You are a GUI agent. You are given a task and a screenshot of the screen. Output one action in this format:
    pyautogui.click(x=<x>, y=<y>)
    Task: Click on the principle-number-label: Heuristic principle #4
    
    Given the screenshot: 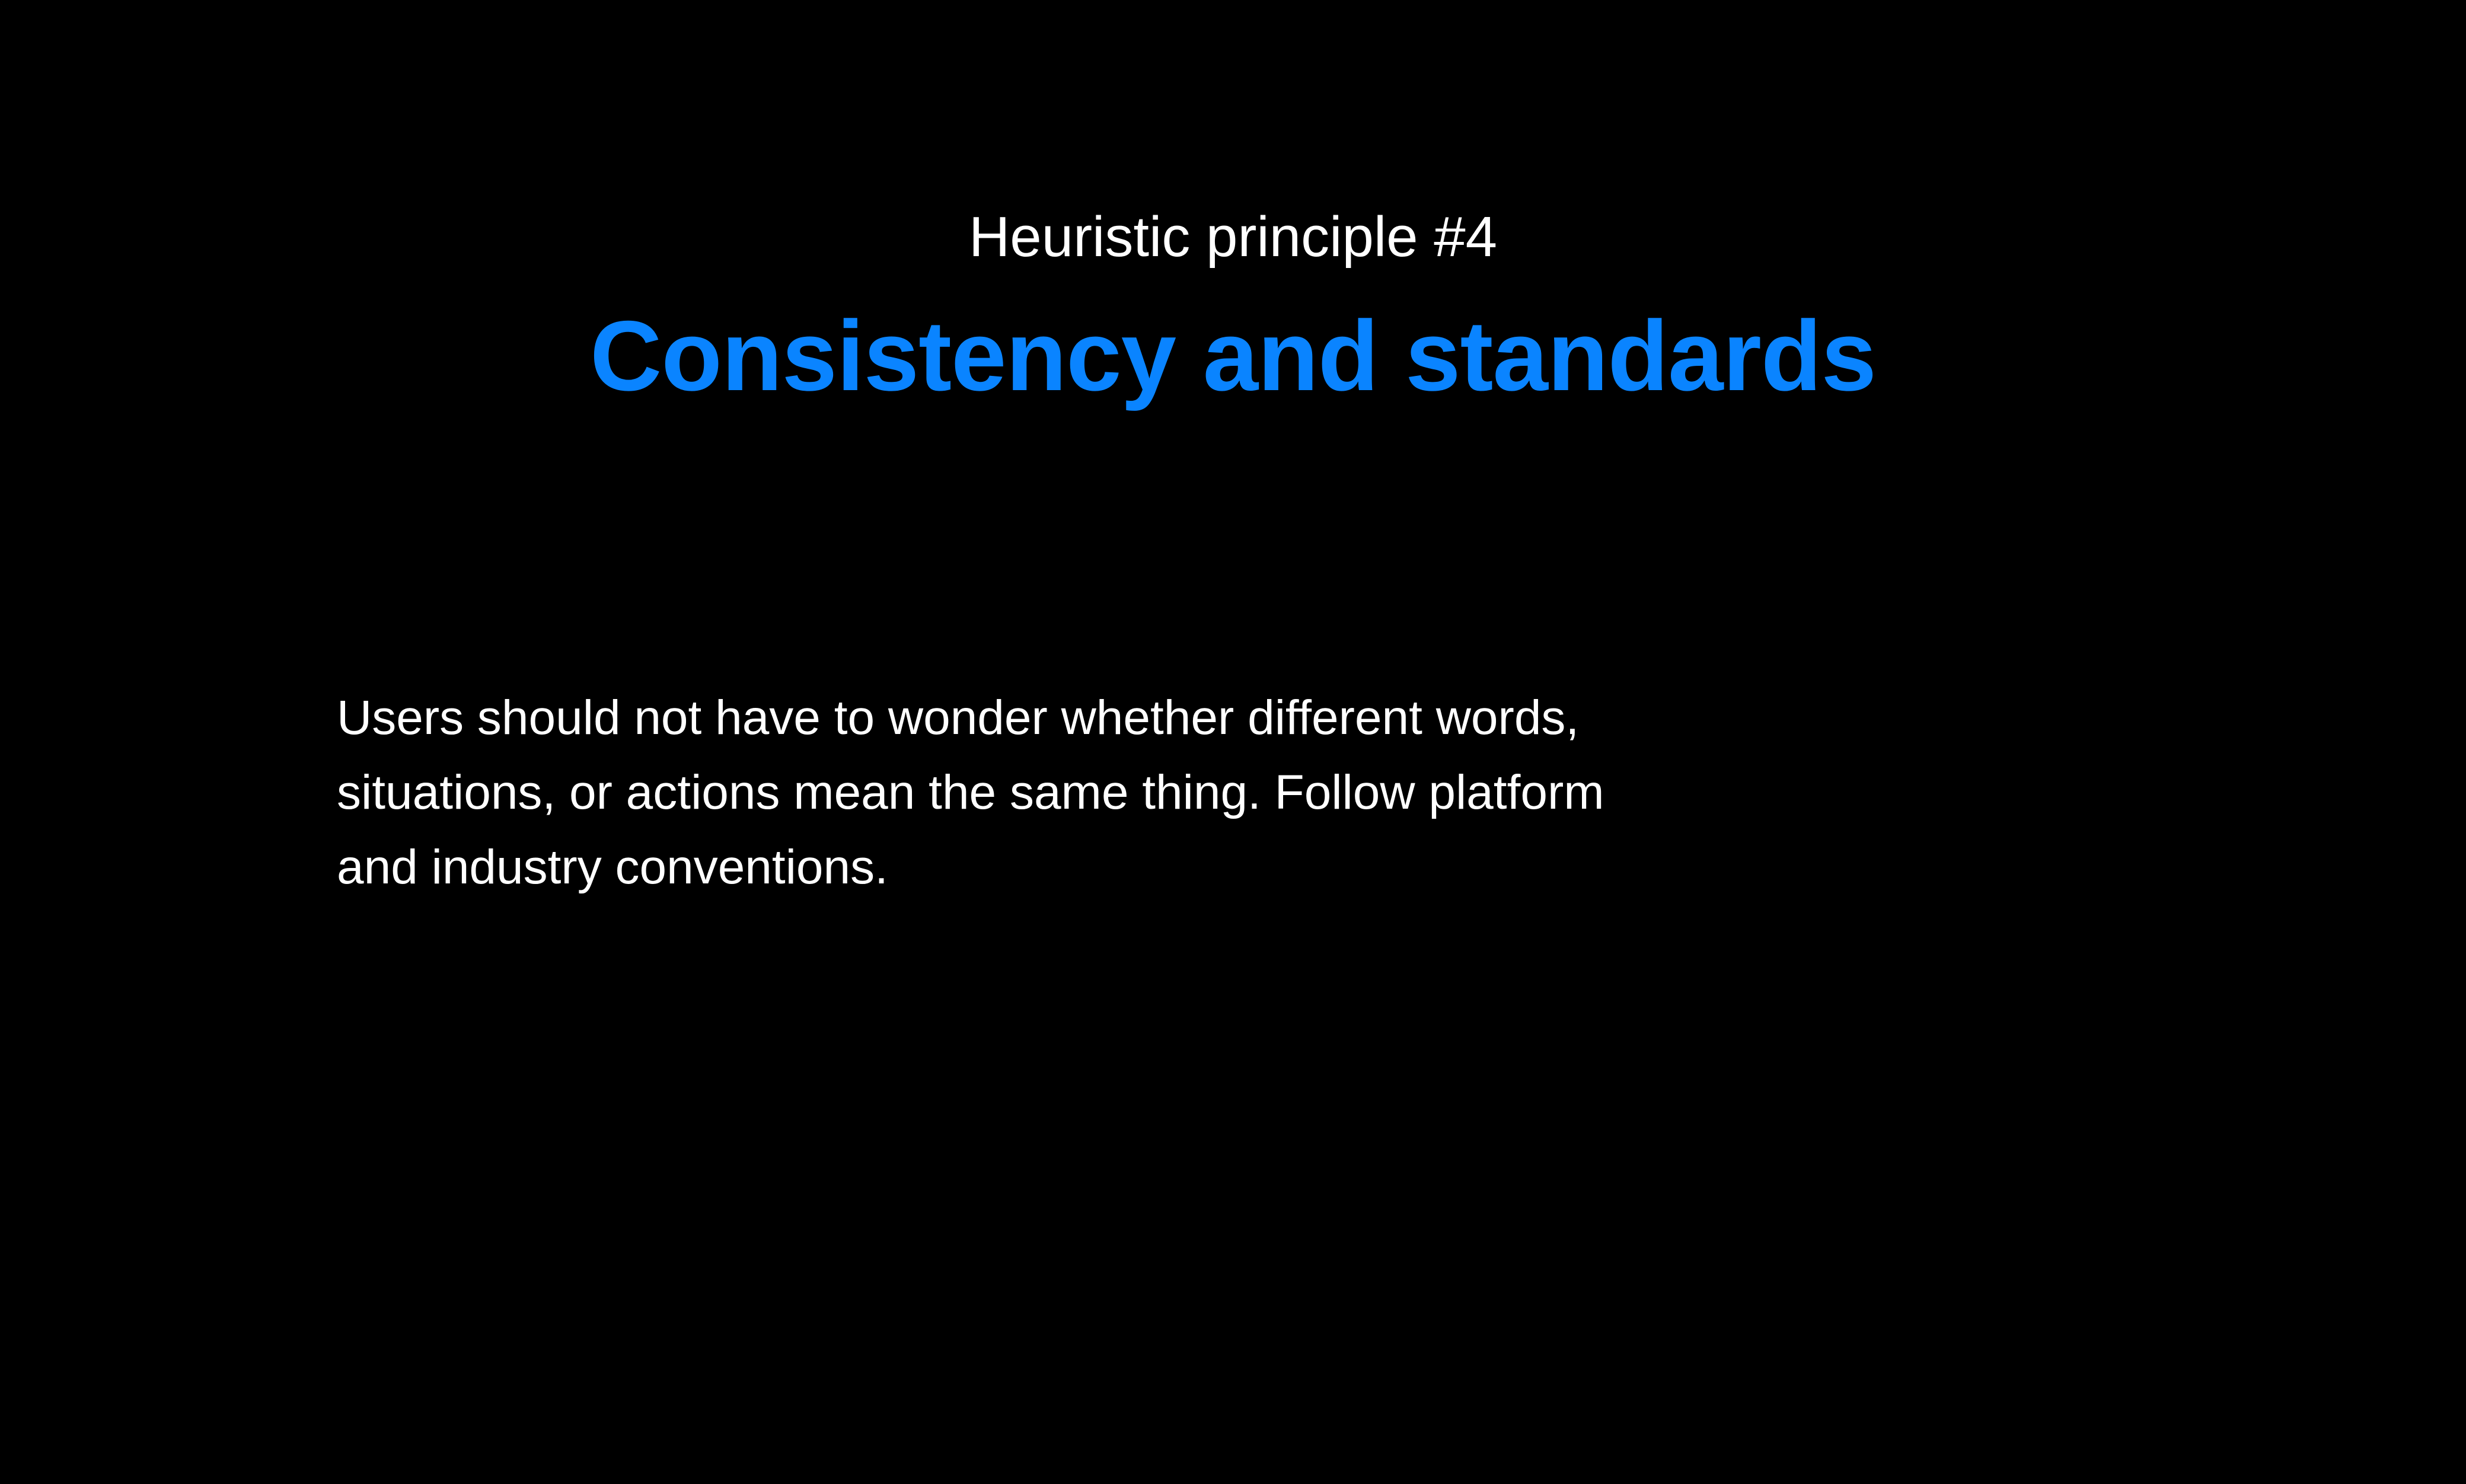 What is the action you would take?
    pyautogui.click(x=1233, y=237)
    